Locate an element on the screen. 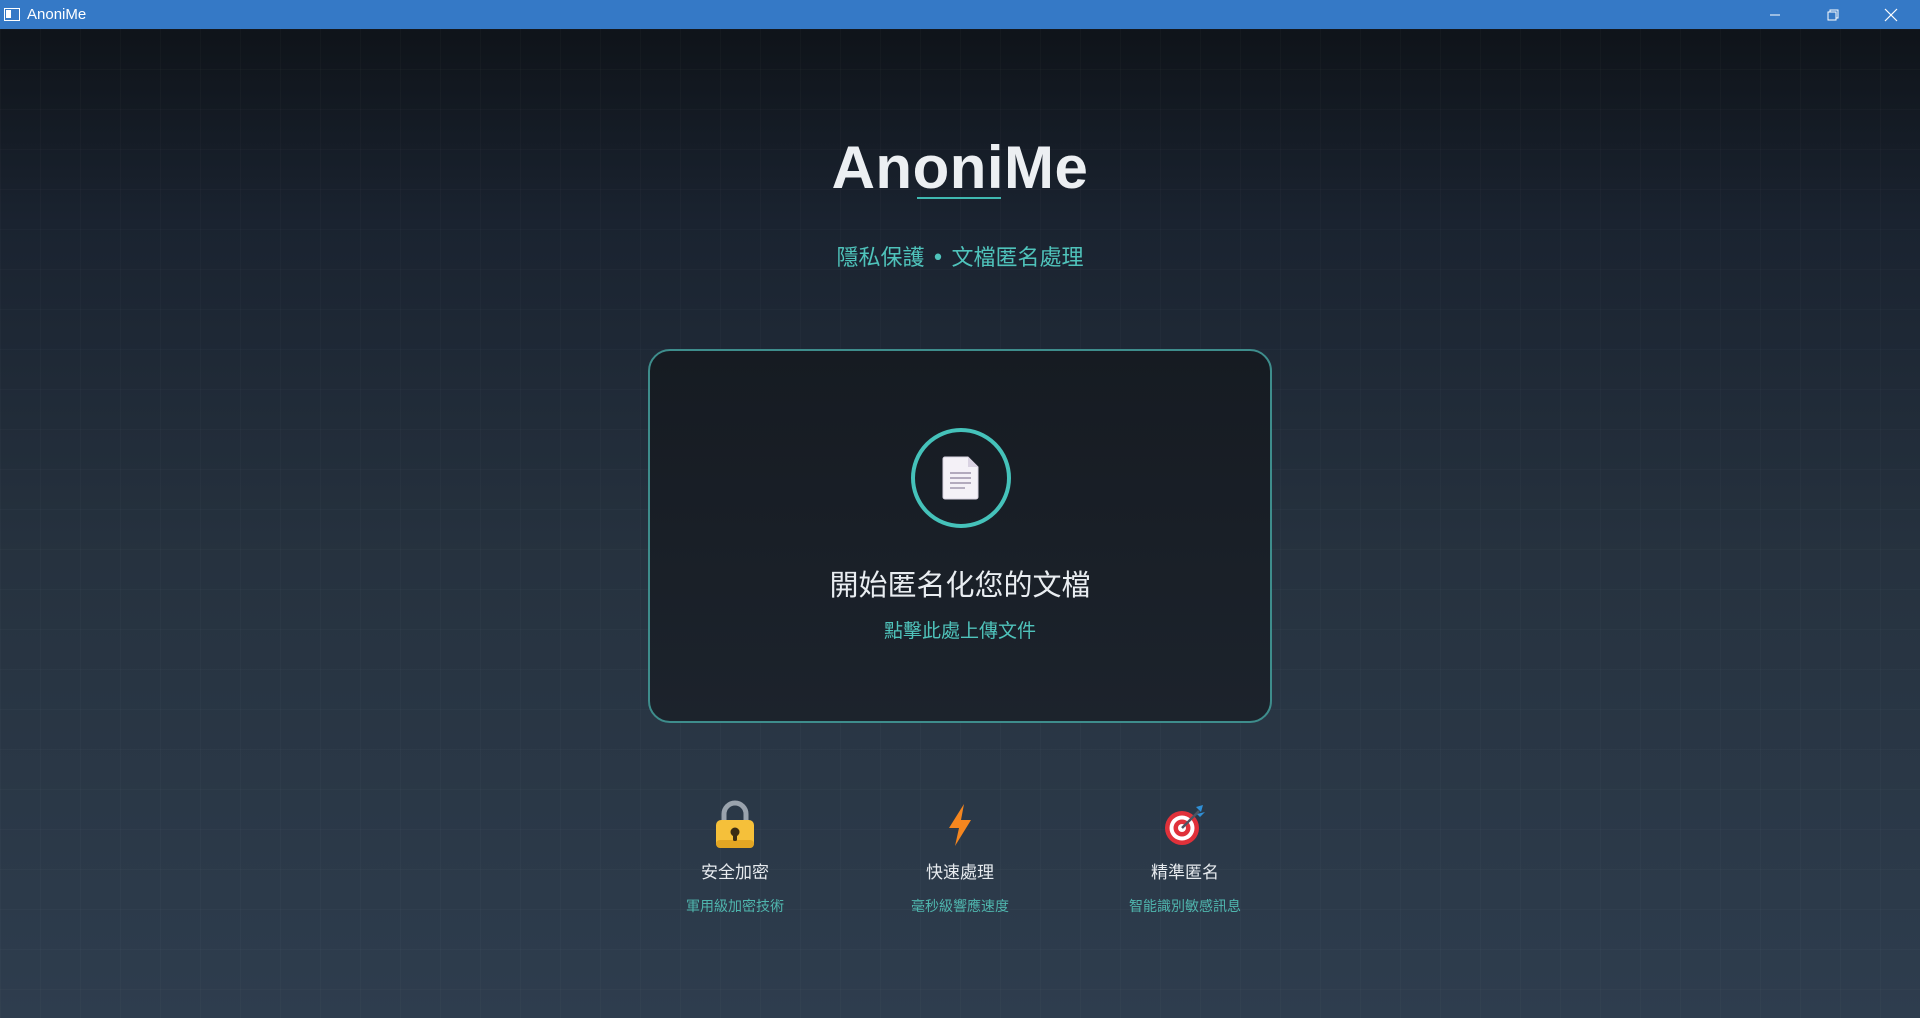 The image size is (1920, 1018). feature-title: 快速處理 is located at coordinates (960, 873).